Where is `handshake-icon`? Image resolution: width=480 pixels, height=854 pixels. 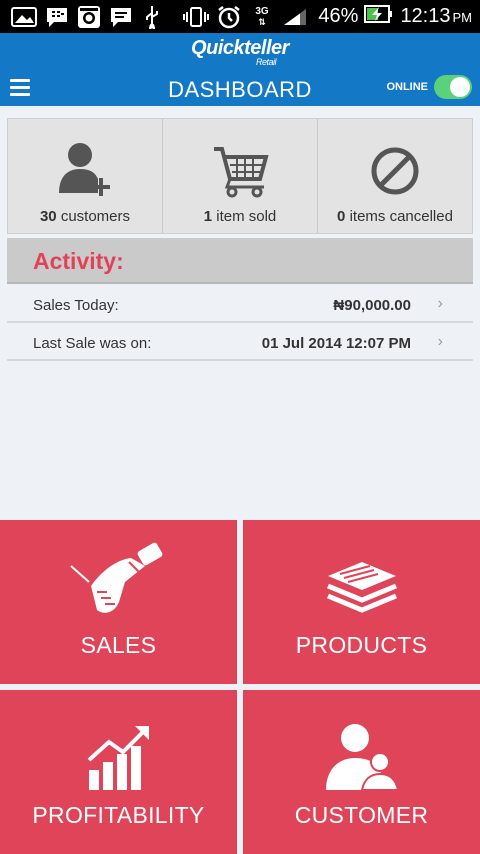 handshake-icon is located at coordinates (118, 580).